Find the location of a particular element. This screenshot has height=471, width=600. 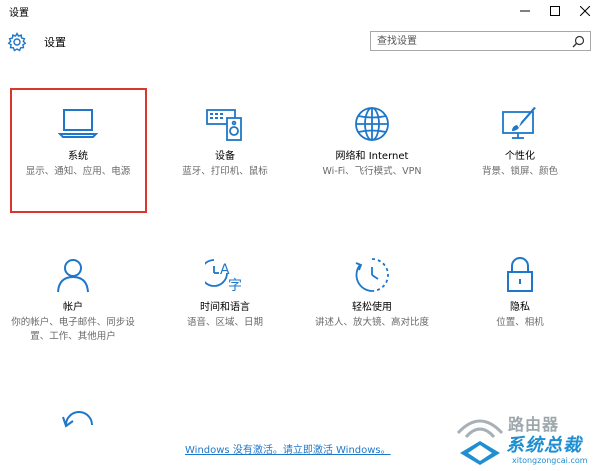

tile-description: Wi-Fi、飞行模式、VPN is located at coordinates (372, 171).